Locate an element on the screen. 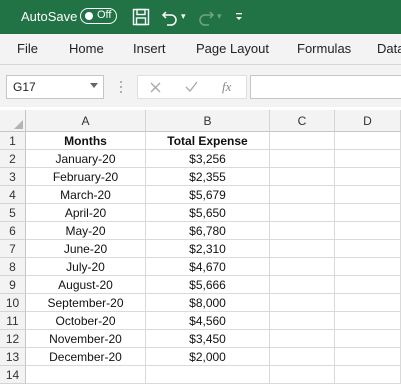  row-header: 8 is located at coordinates (13, 267).